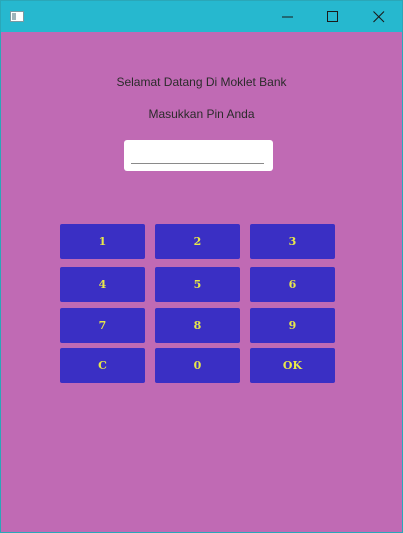 The height and width of the screenshot is (533, 403). I want to click on maximize-button, so click(333, 16).